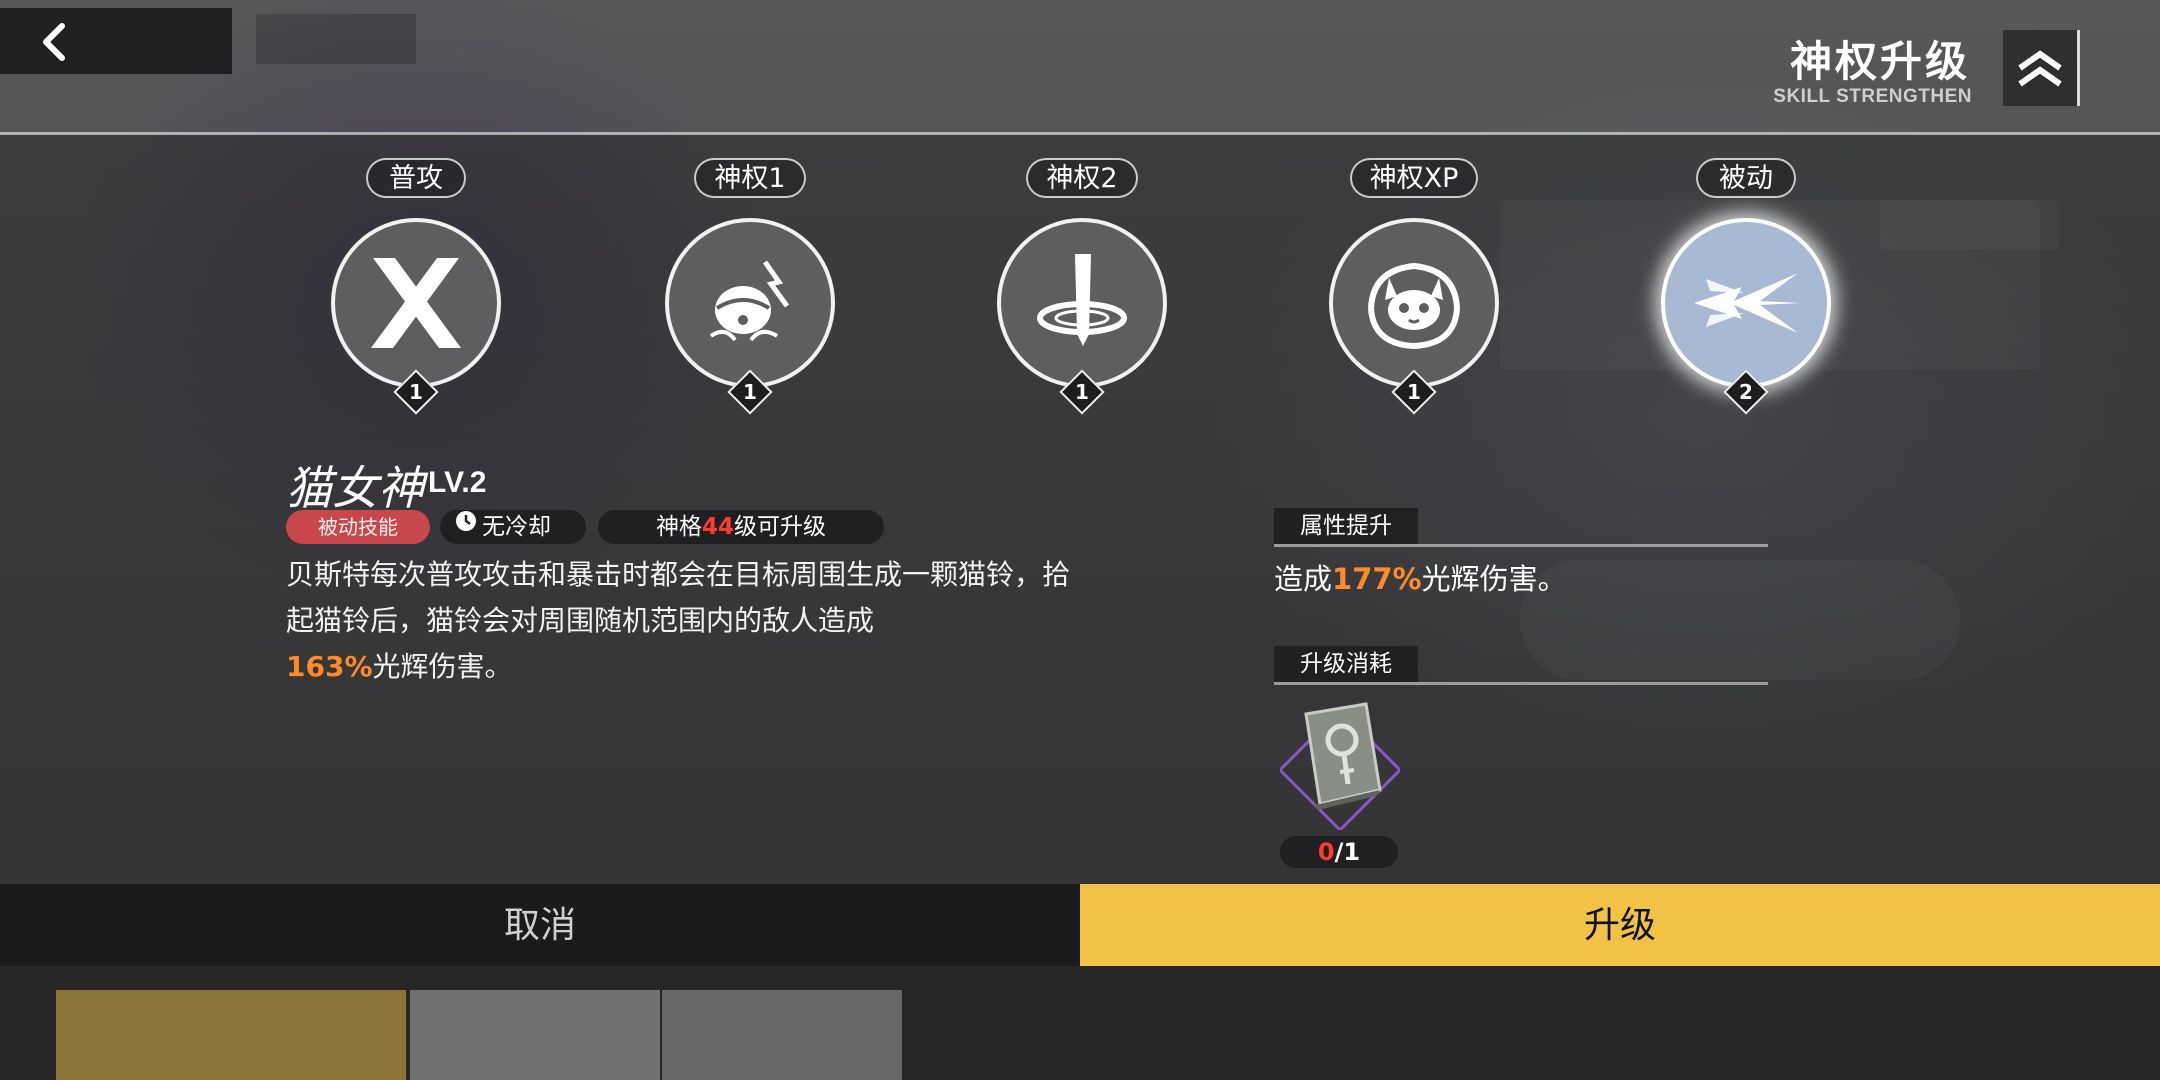 Image resolution: width=2160 pixels, height=1080 pixels. Describe the element at coordinates (750, 178) in the screenshot. I see `skill-label: 神权1` at that location.